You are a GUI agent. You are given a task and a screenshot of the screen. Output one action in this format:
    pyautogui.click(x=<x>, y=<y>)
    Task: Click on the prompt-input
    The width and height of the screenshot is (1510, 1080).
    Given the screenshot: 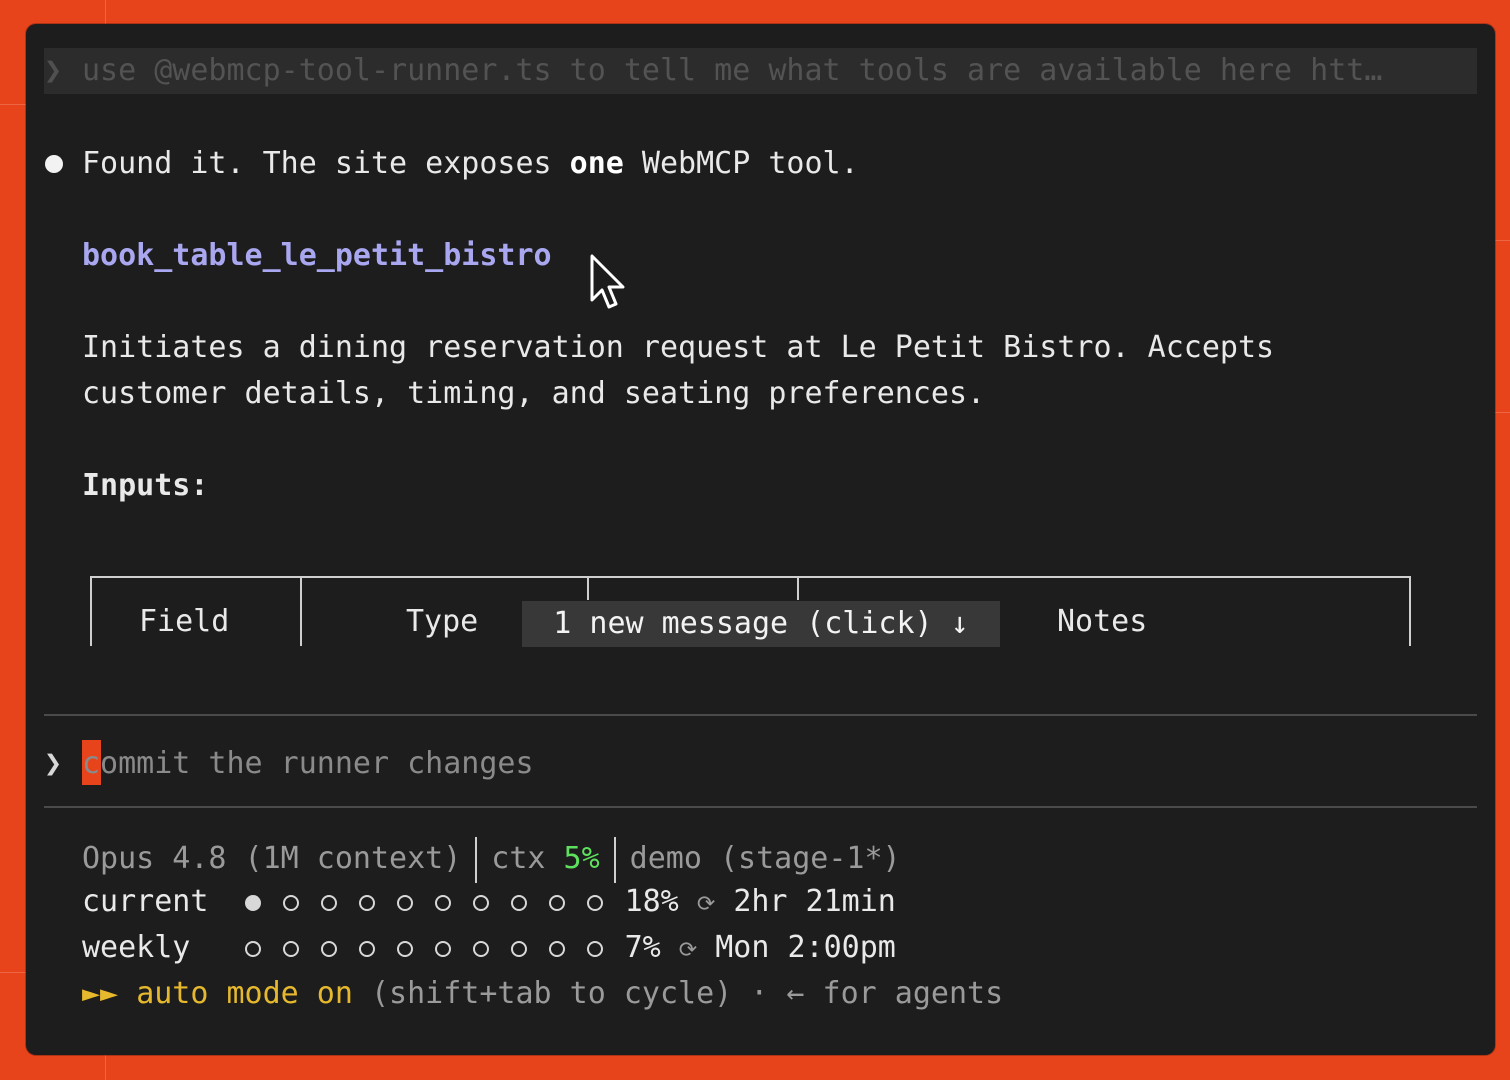 What is the action you would take?
    pyautogui.click(x=532, y=764)
    